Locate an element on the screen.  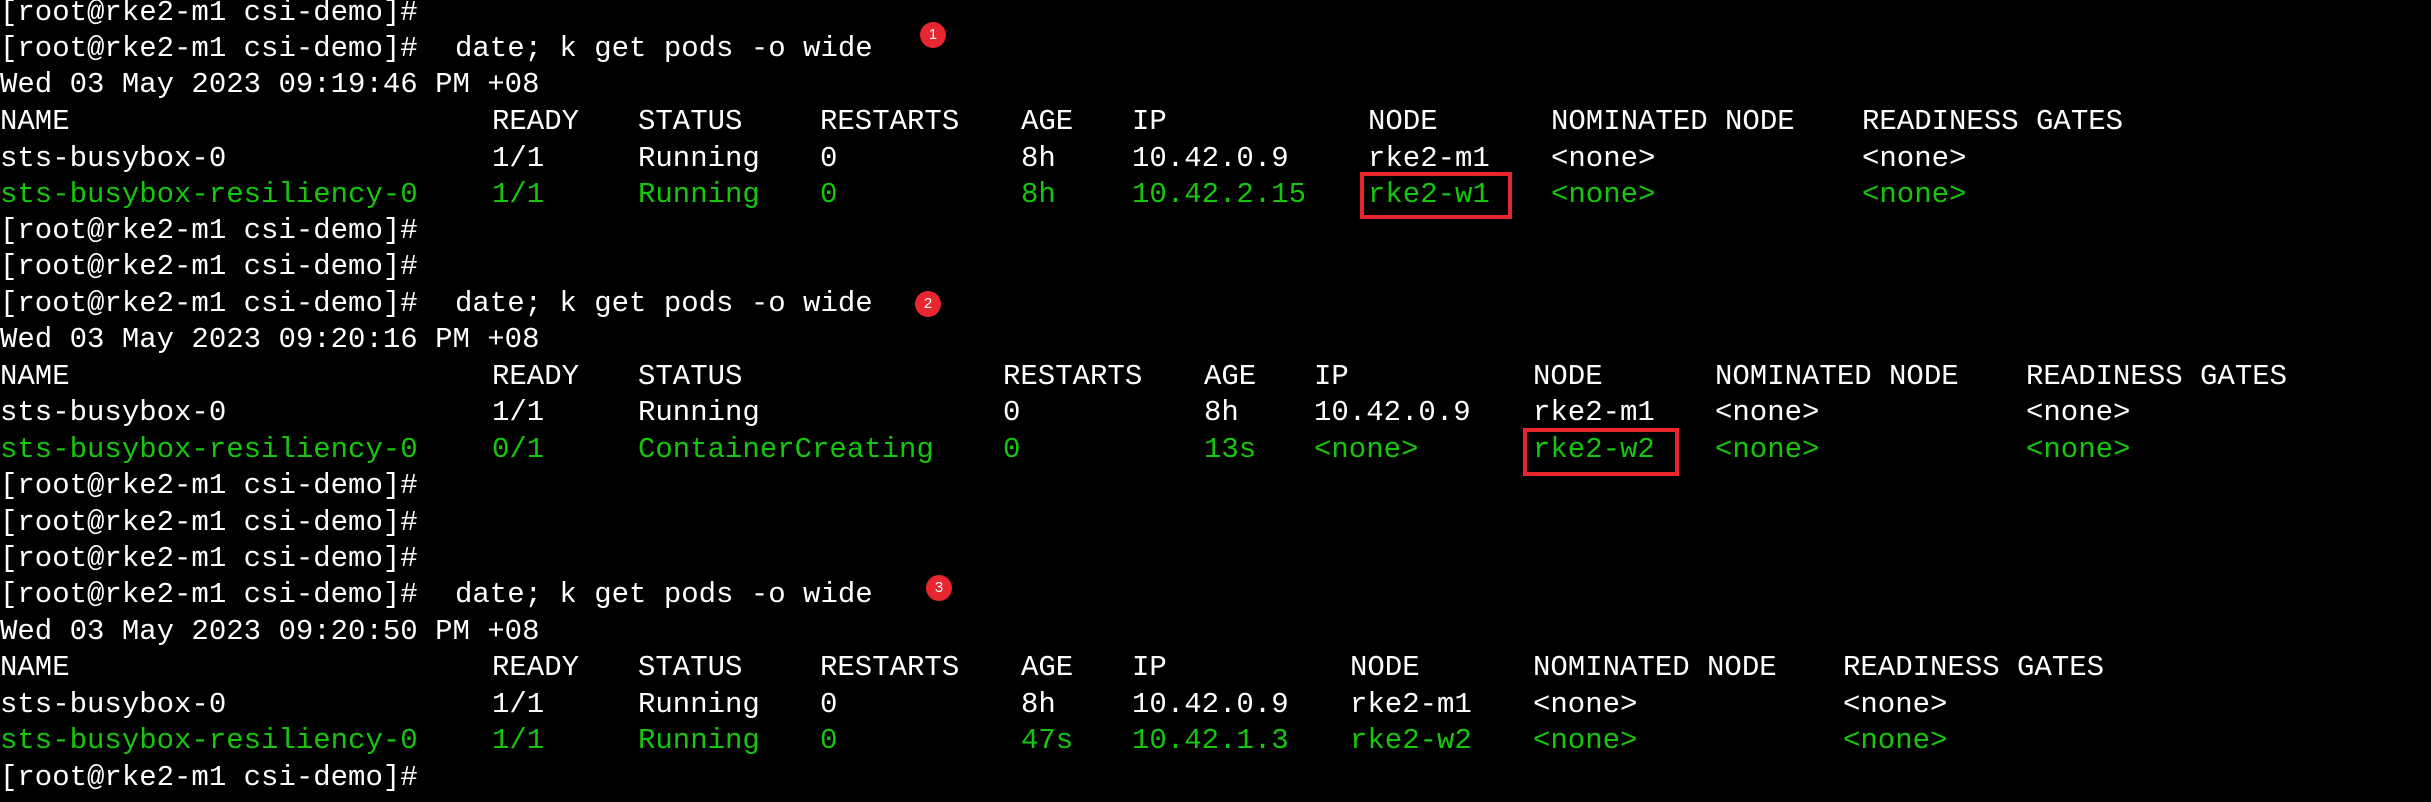
cell-age: 47s is located at coordinates (1047, 740).